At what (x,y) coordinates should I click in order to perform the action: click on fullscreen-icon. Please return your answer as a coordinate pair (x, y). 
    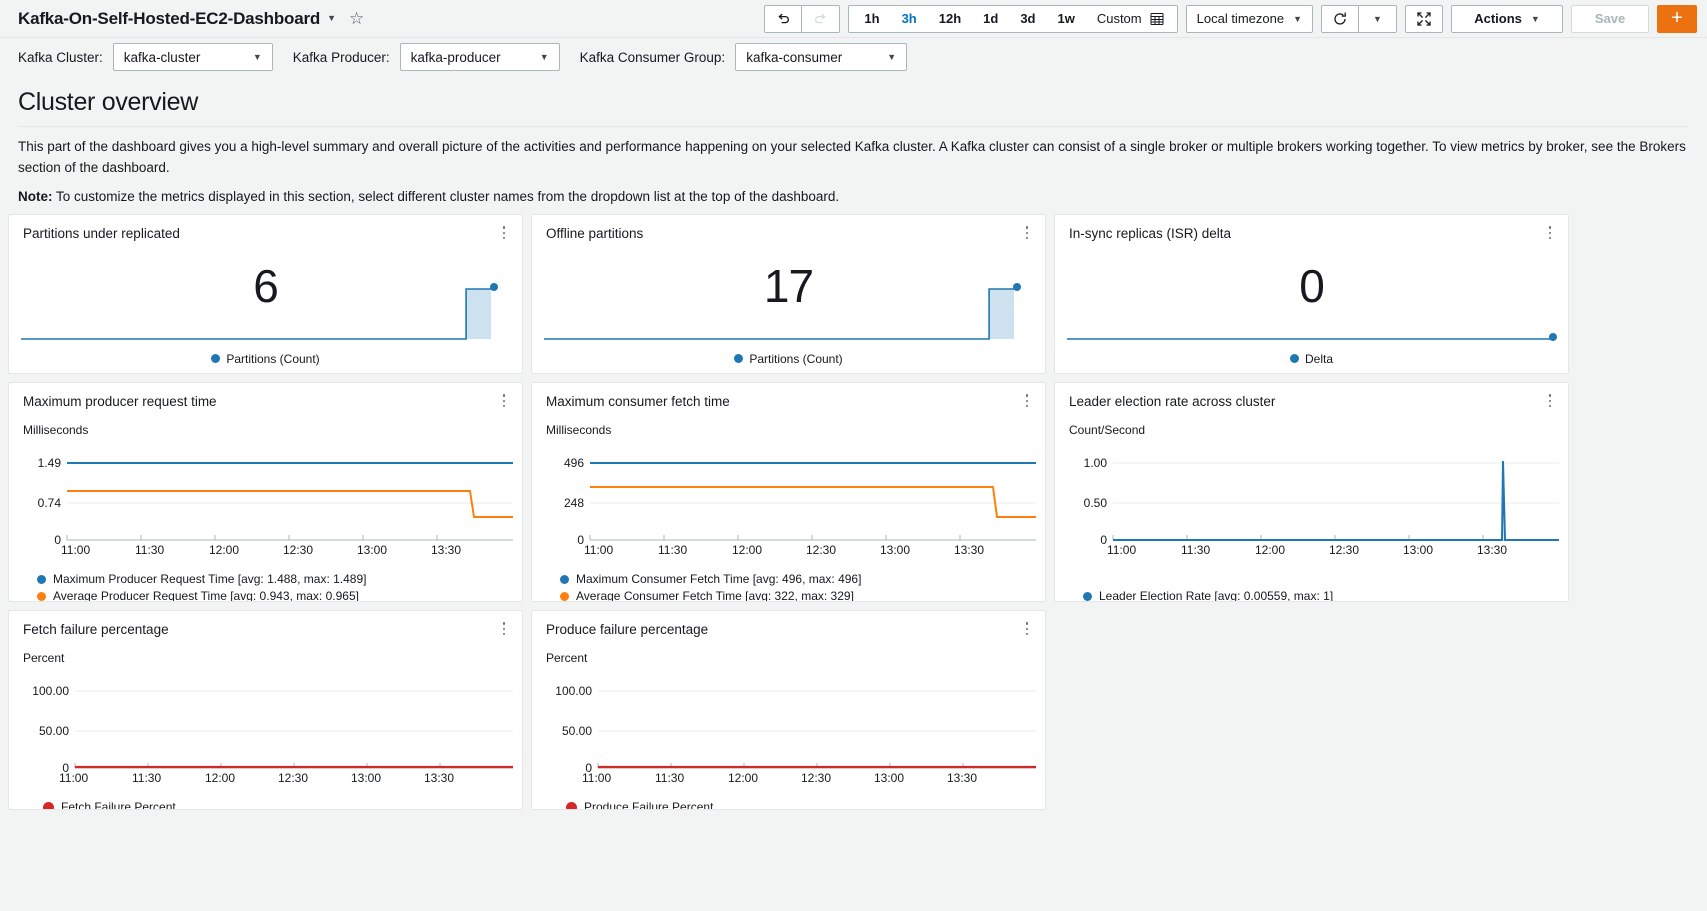
    Looking at the image, I should click on (1424, 18).